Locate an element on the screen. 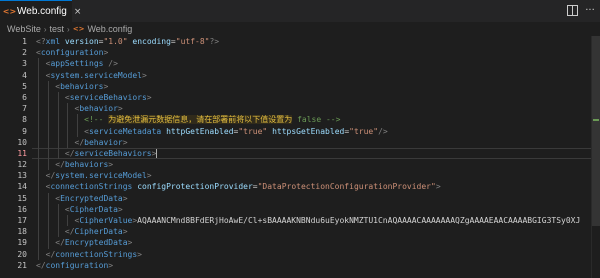  code-line: <appSettings /> is located at coordinates (318, 64).